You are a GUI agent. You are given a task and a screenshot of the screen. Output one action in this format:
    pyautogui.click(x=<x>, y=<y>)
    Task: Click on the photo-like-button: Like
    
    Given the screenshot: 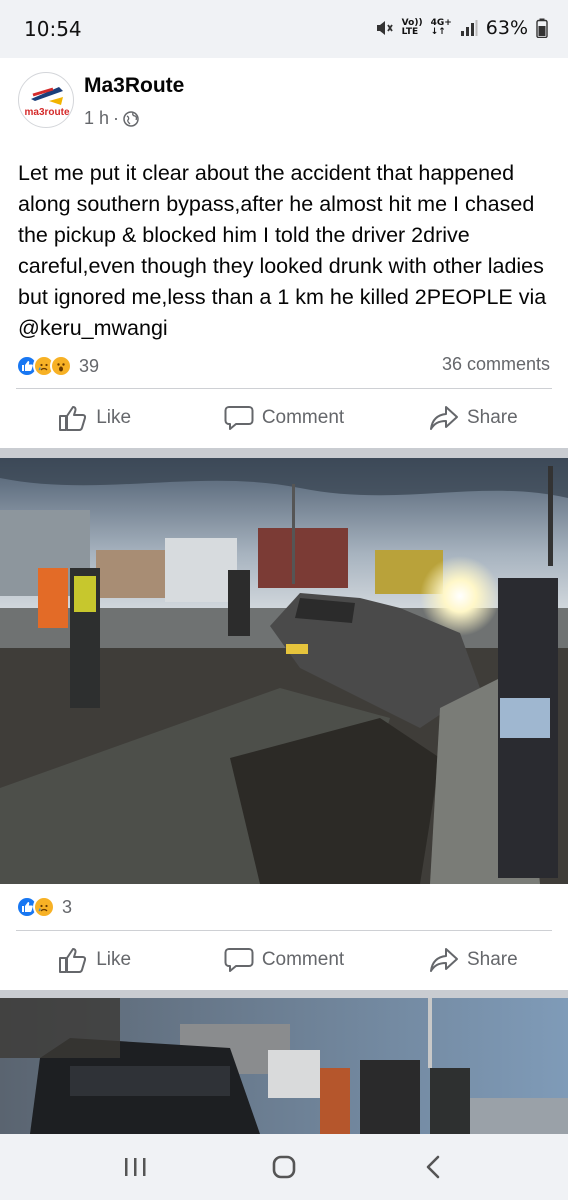 What is the action you would take?
    pyautogui.click(x=94, y=960)
    